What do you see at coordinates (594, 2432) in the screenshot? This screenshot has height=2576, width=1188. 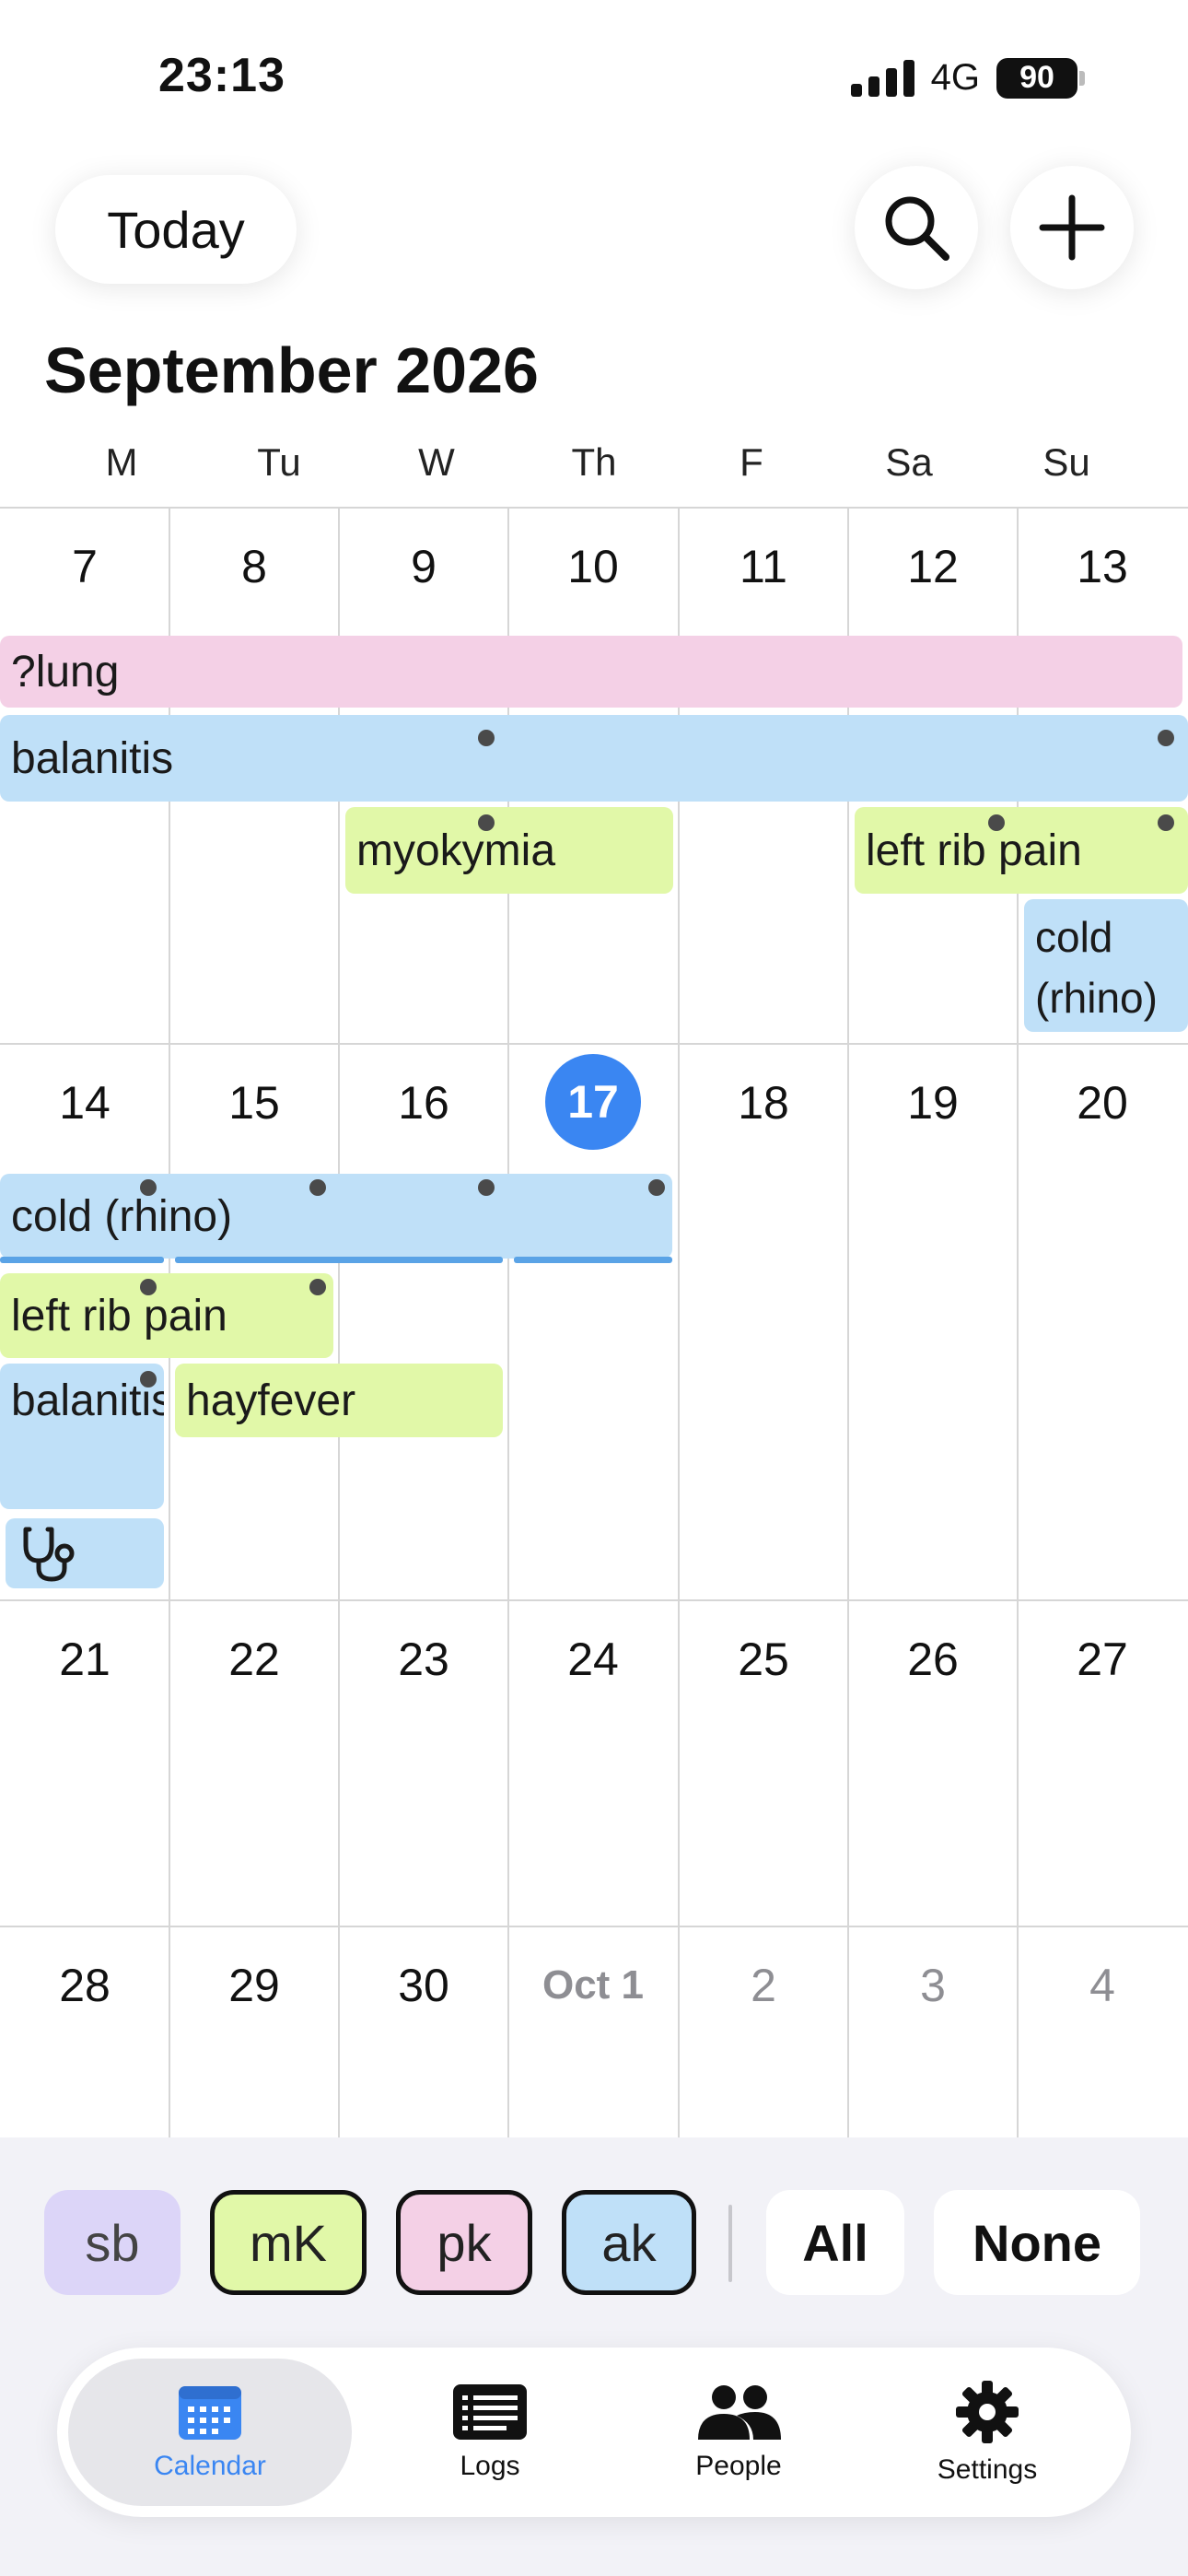 I see `tab-bar: Calendar Logs People Settings` at bounding box center [594, 2432].